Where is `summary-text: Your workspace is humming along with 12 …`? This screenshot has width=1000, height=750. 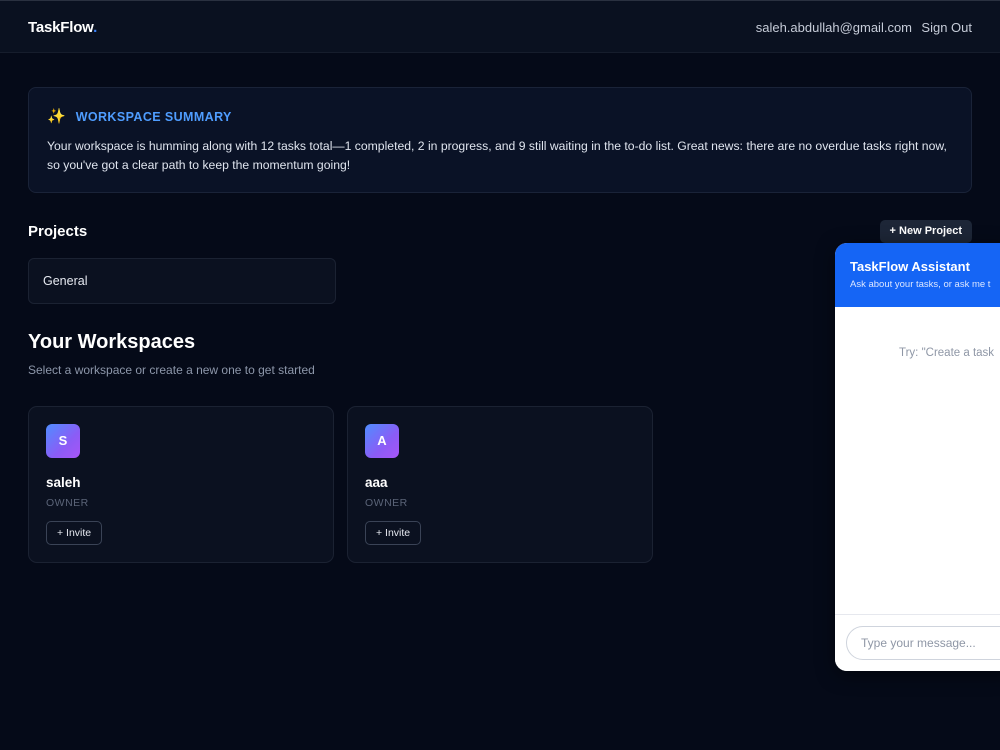 summary-text: Your workspace is humming along with 12 … is located at coordinates (497, 155).